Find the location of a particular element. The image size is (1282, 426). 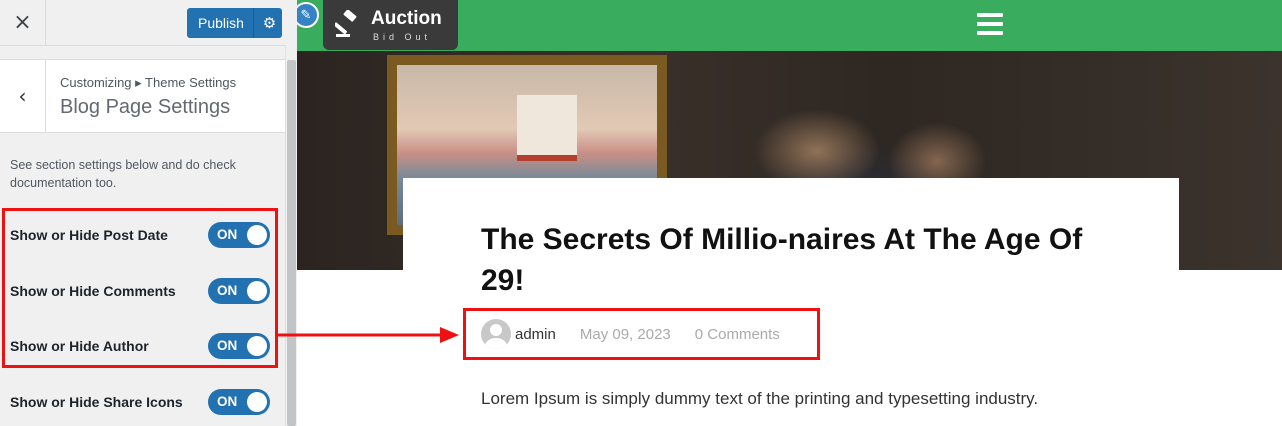

gavel-icon is located at coordinates (347, 23).